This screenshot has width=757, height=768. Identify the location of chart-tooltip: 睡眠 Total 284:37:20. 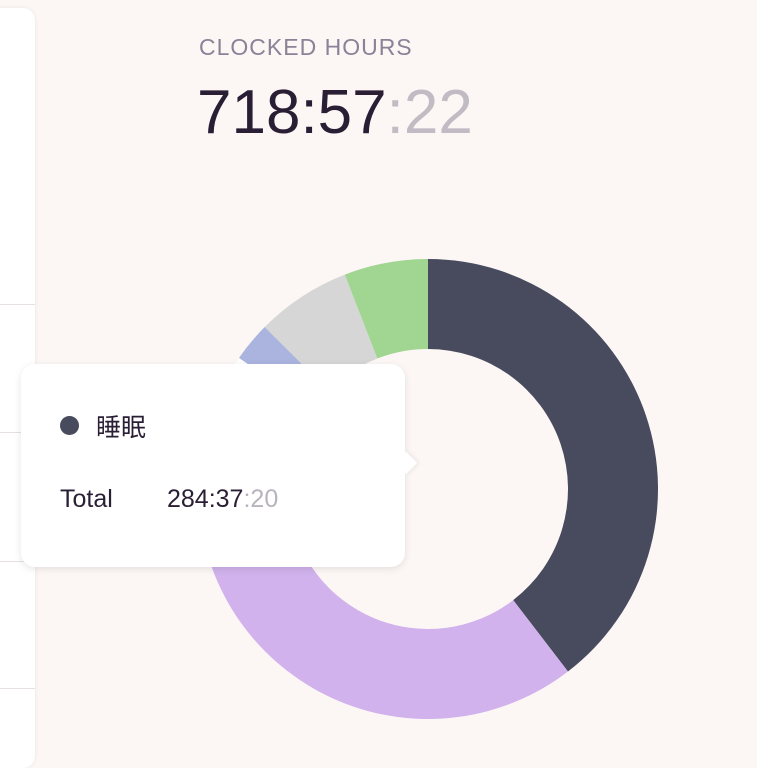
(219, 465).